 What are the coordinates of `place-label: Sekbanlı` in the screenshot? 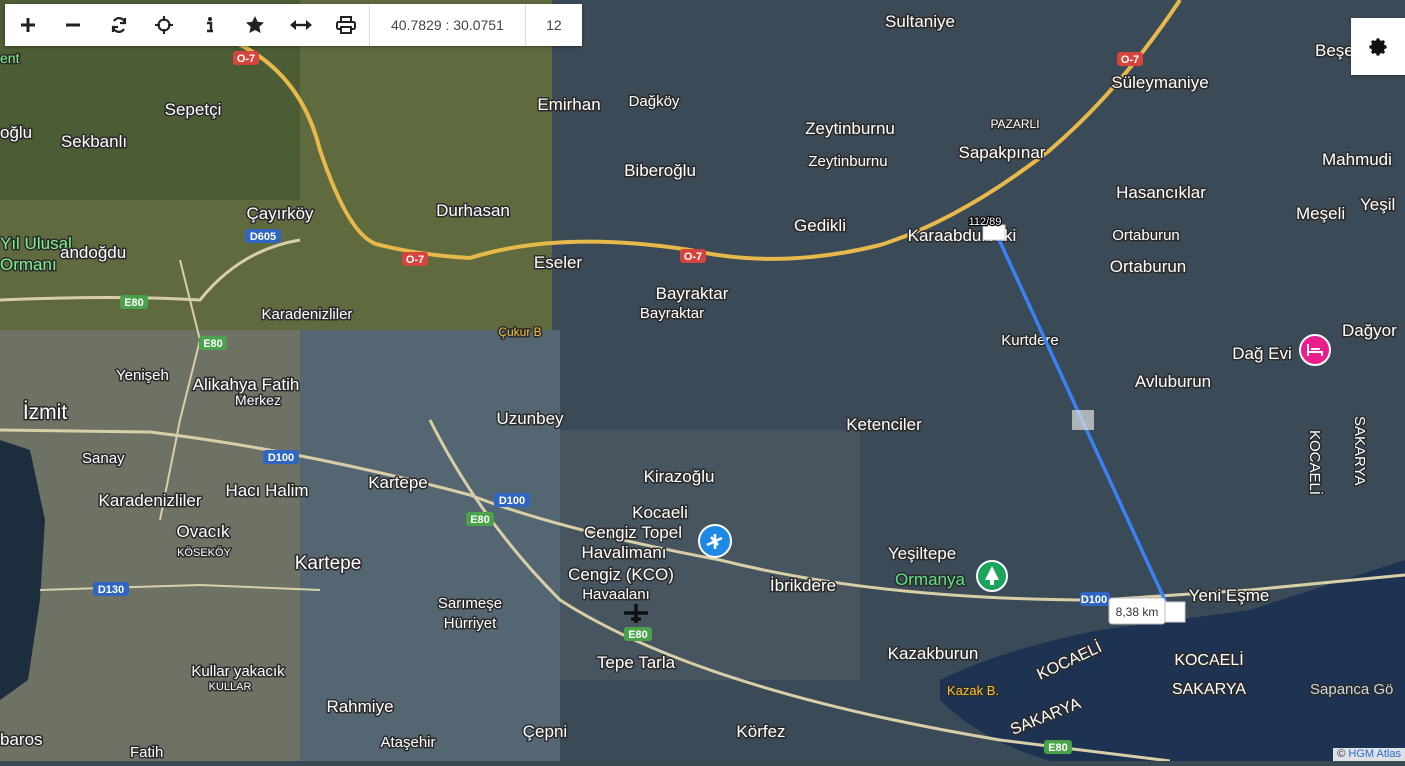 It's located at (94, 141).